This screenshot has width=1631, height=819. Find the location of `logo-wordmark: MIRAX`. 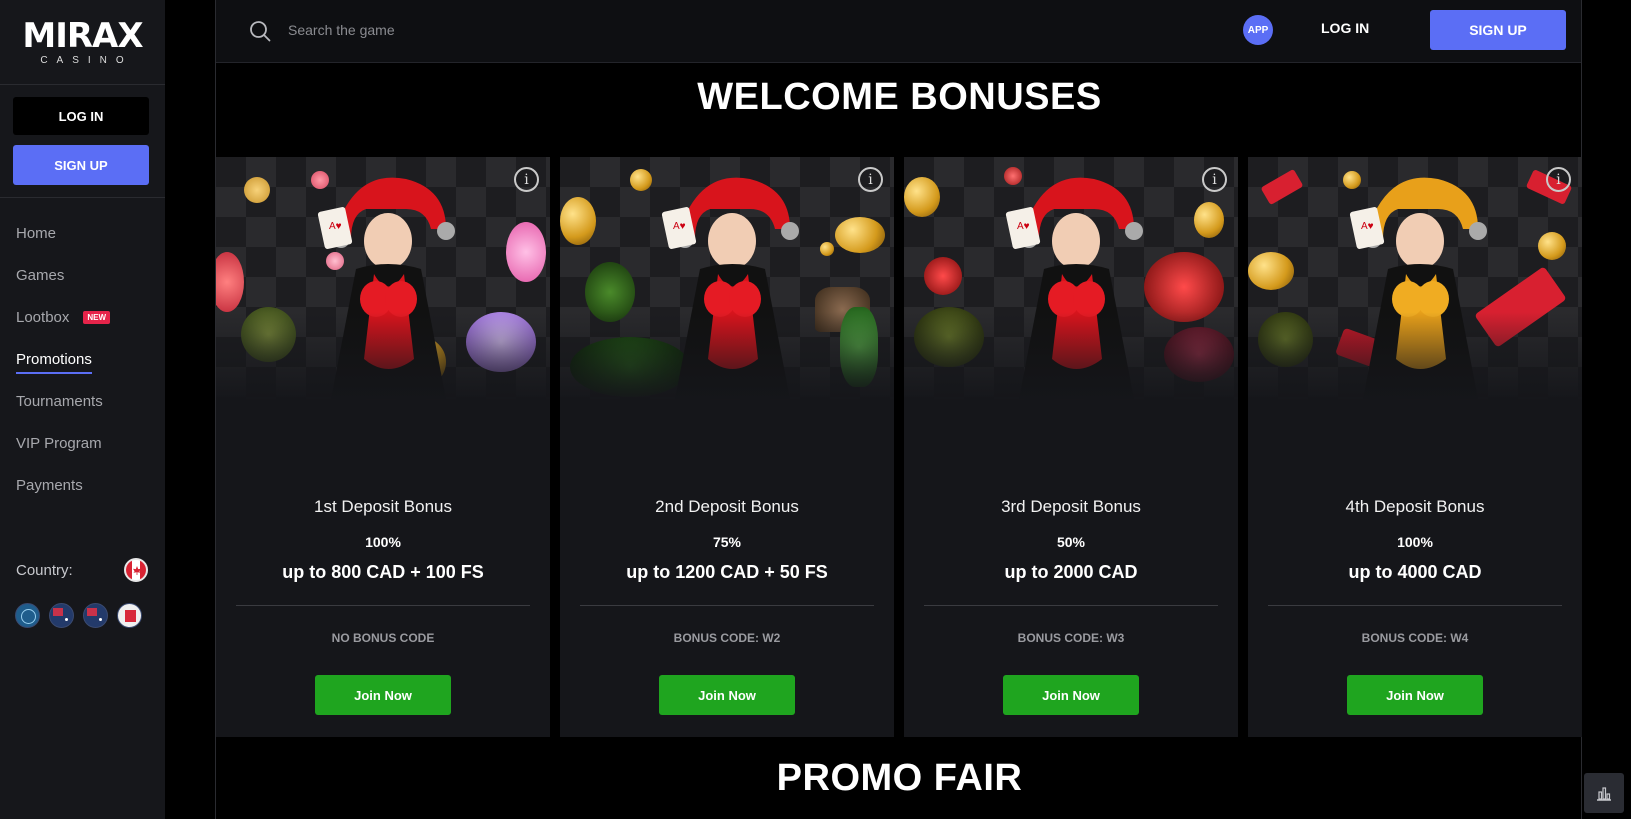

logo-wordmark: MIRAX is located at coordinates (82, 35).